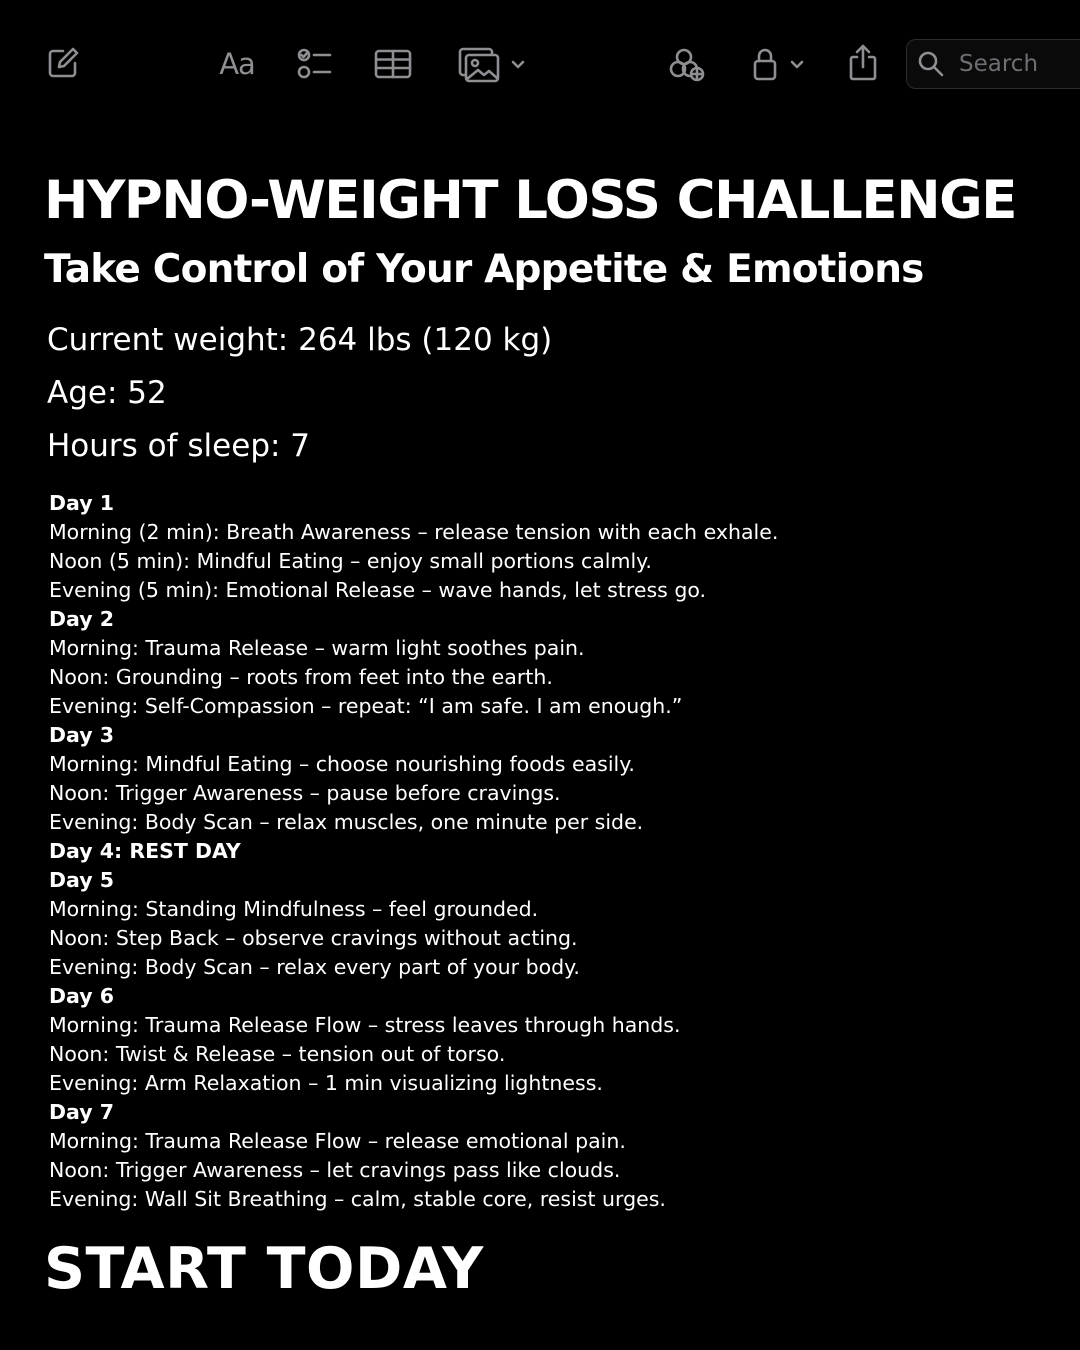 The height and width of the screenshot is (1350, 1080). I want to click on stat-current-weight: Current weight: 264 lbs (120 kg), so click(300, 340).